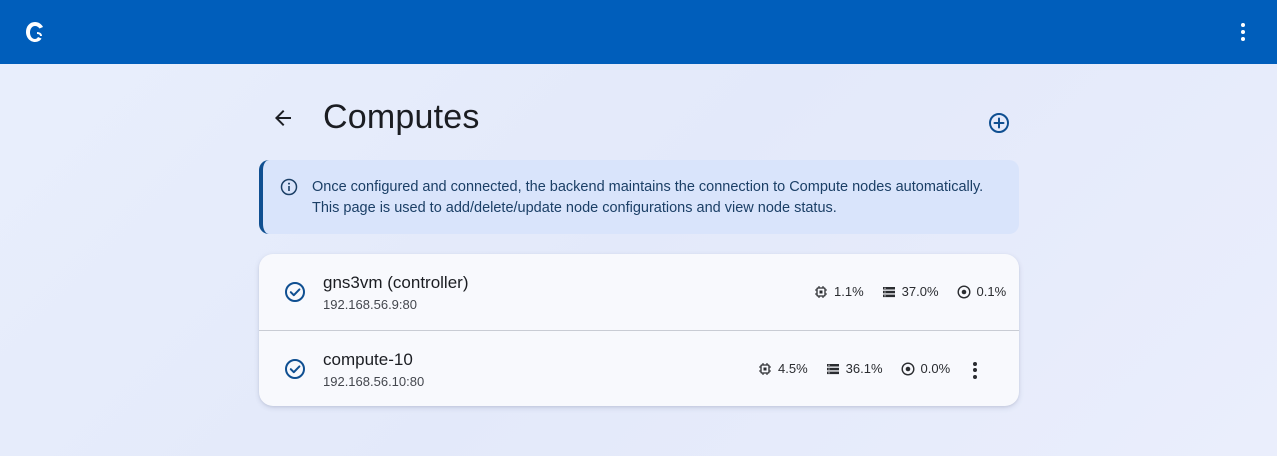  What do you see at coordinates (864, 368) in the screenshot?
I see `memory-value: 36.1%` at bounding box center [864, 368].